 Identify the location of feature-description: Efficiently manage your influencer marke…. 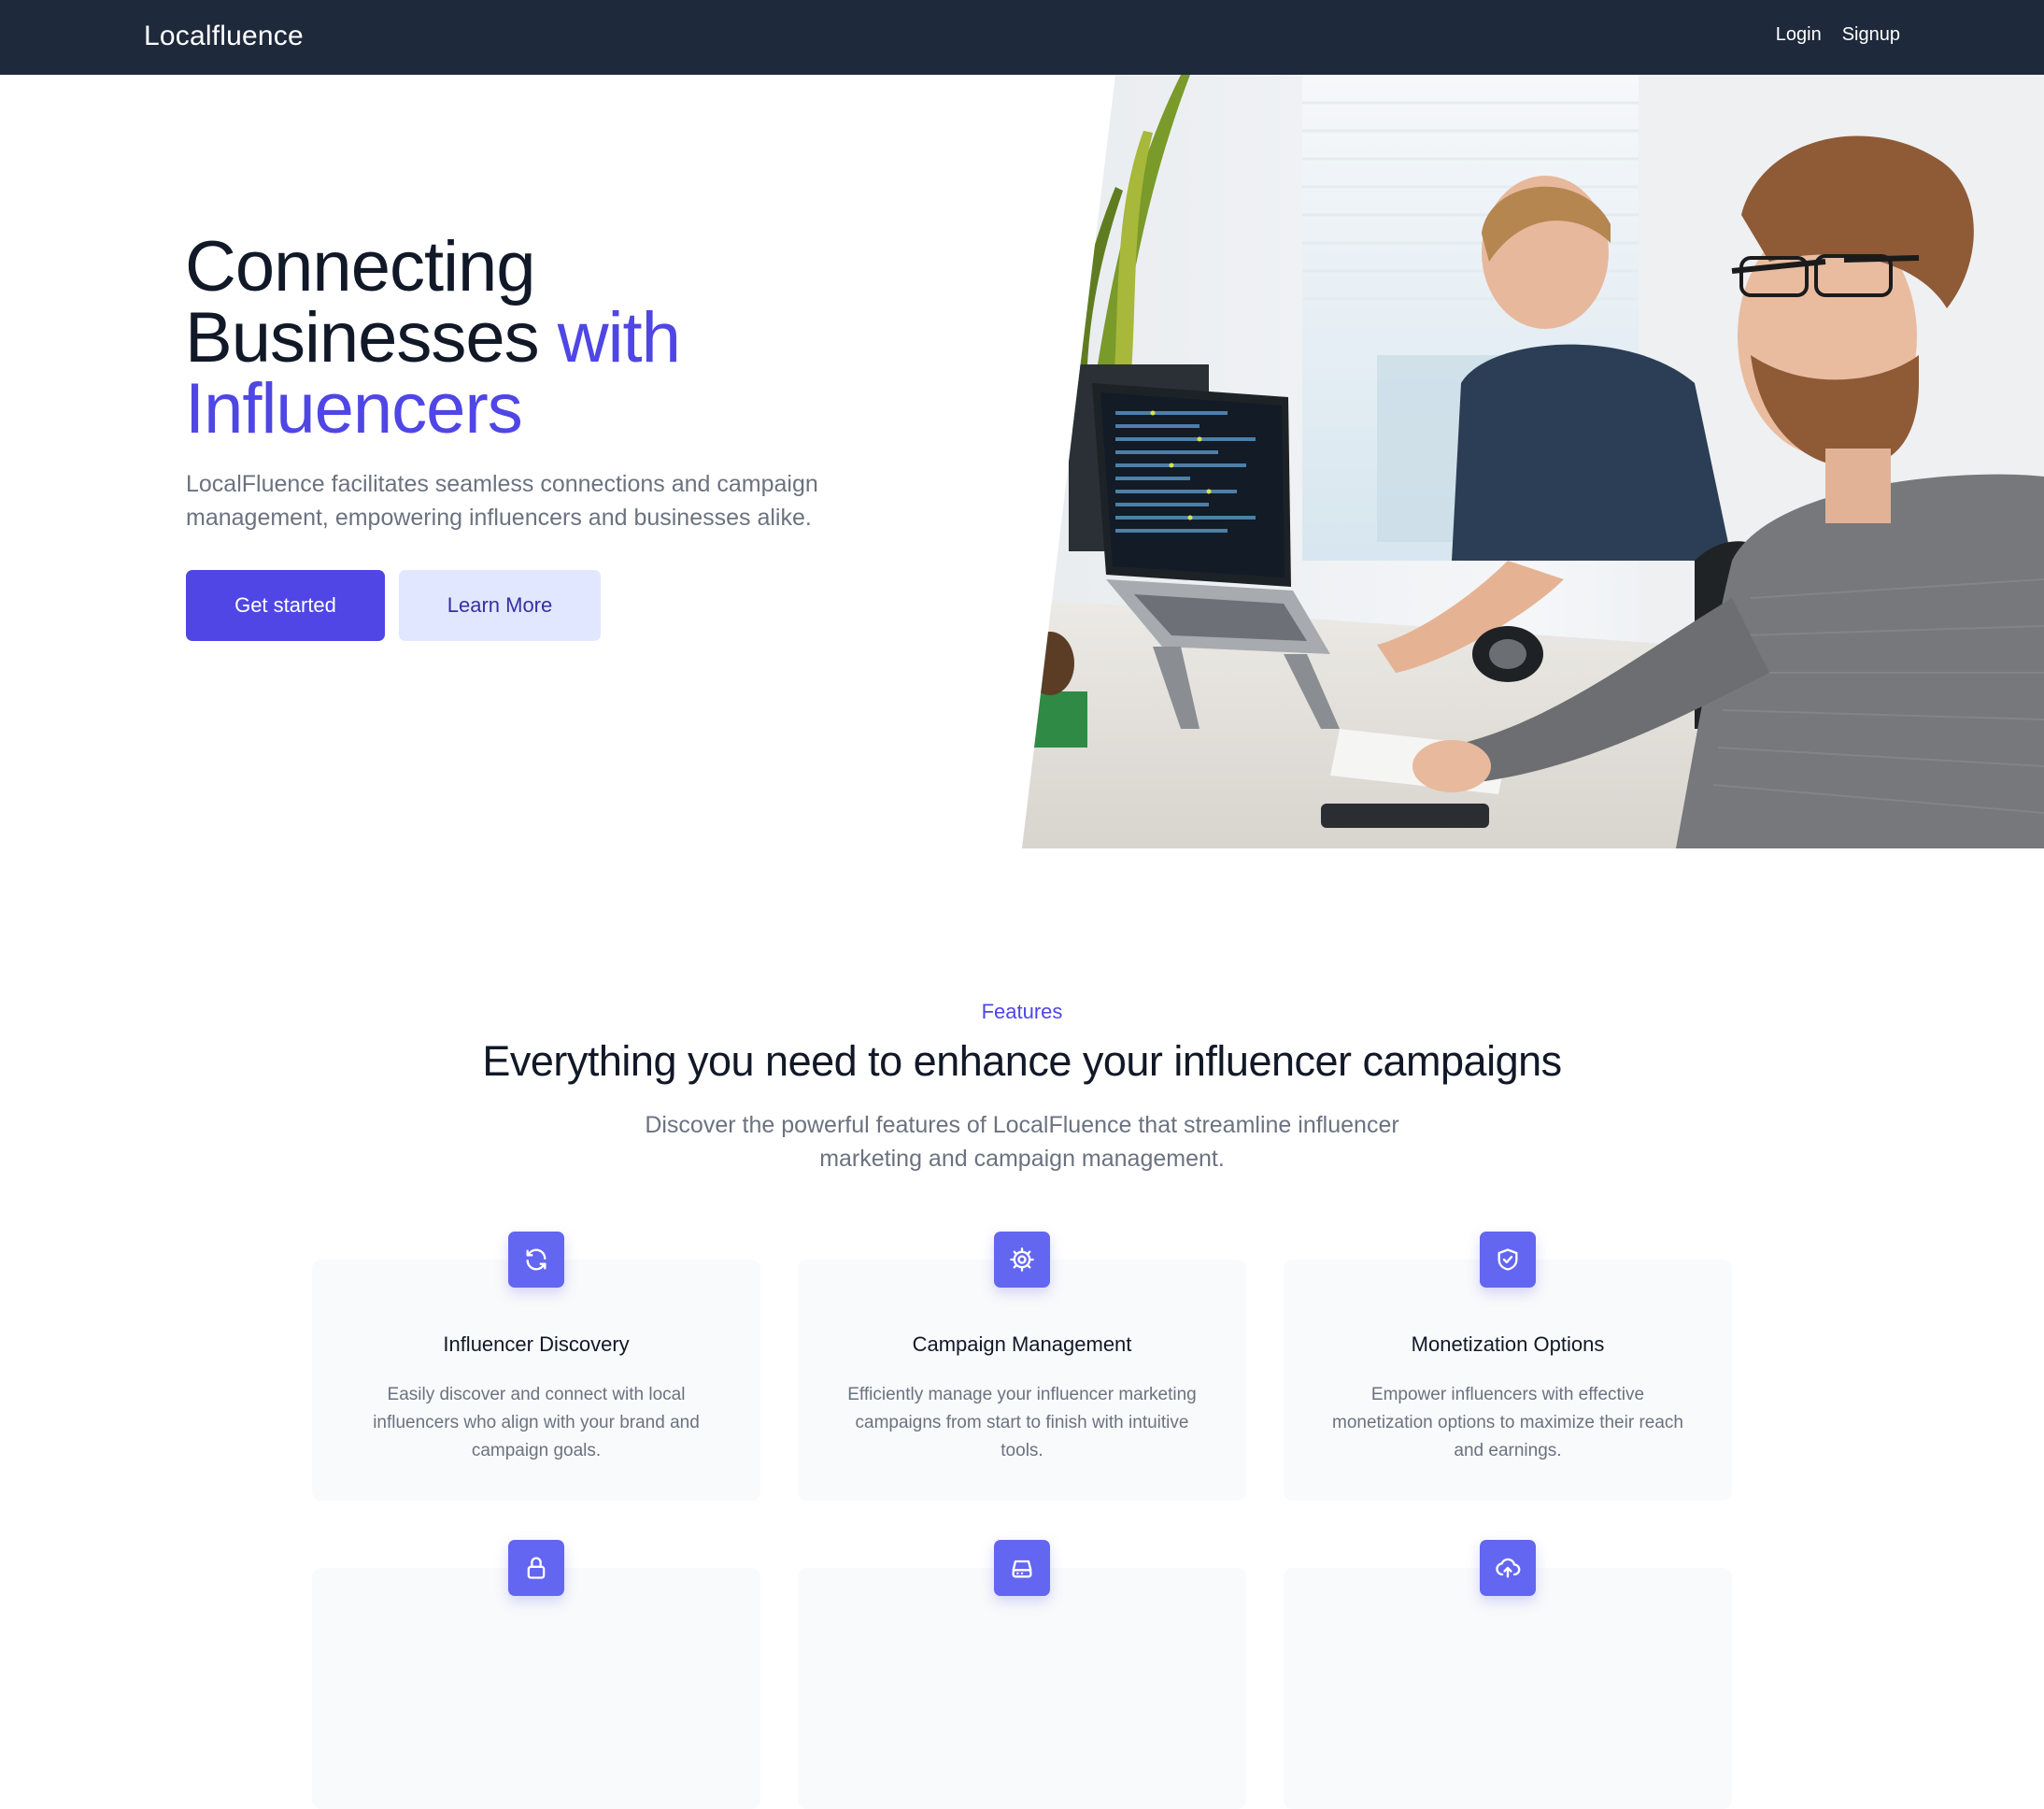
(1022, 1422).